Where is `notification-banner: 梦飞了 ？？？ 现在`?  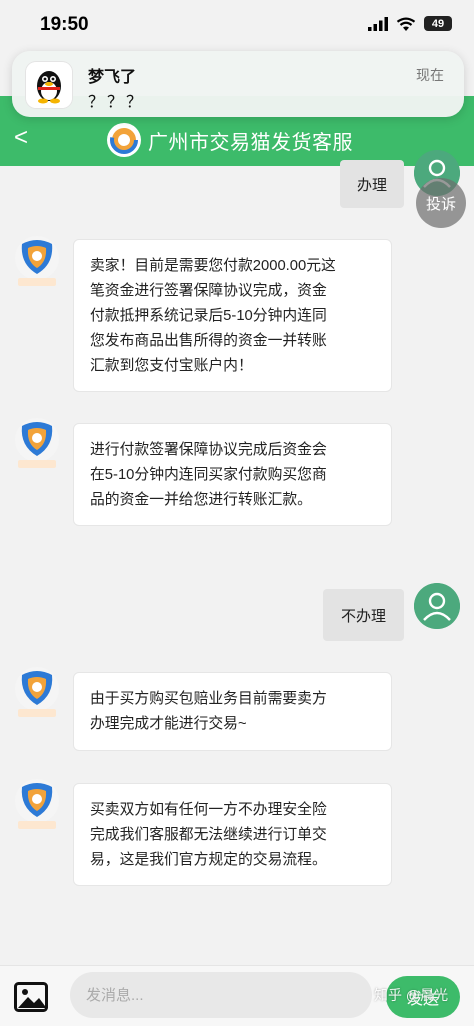
notification-banner: 梦飞了 ？？？ 现在 is located at coordinates (238, 84).